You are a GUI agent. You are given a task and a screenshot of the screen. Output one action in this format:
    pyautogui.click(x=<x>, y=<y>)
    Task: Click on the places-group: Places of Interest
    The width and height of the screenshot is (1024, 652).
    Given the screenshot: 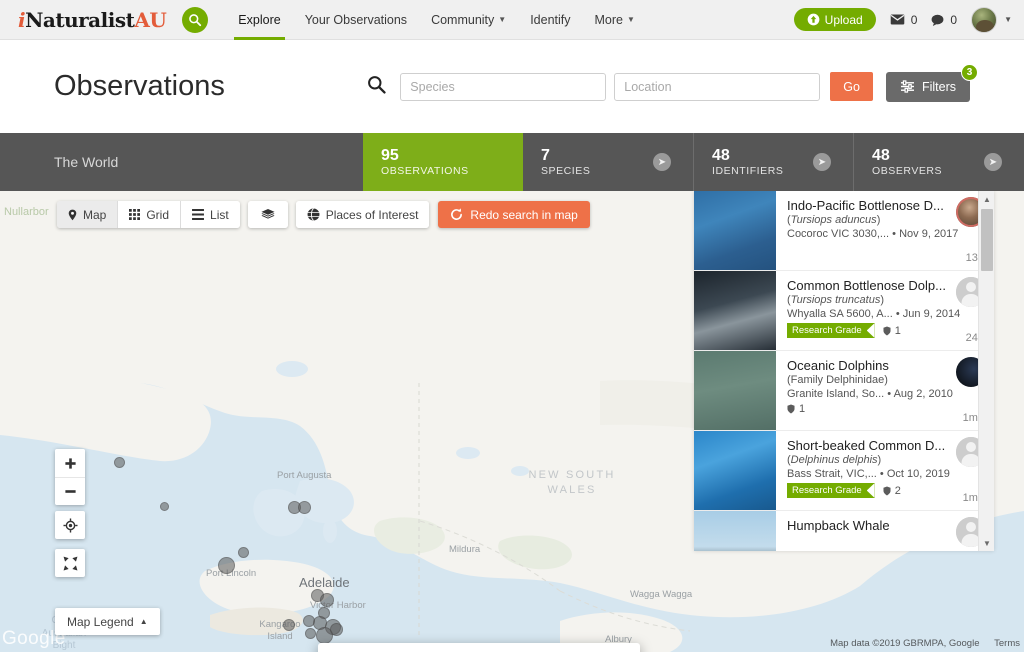 What is the action you would take?
    pyautogui.click(x=362, y=214)
    